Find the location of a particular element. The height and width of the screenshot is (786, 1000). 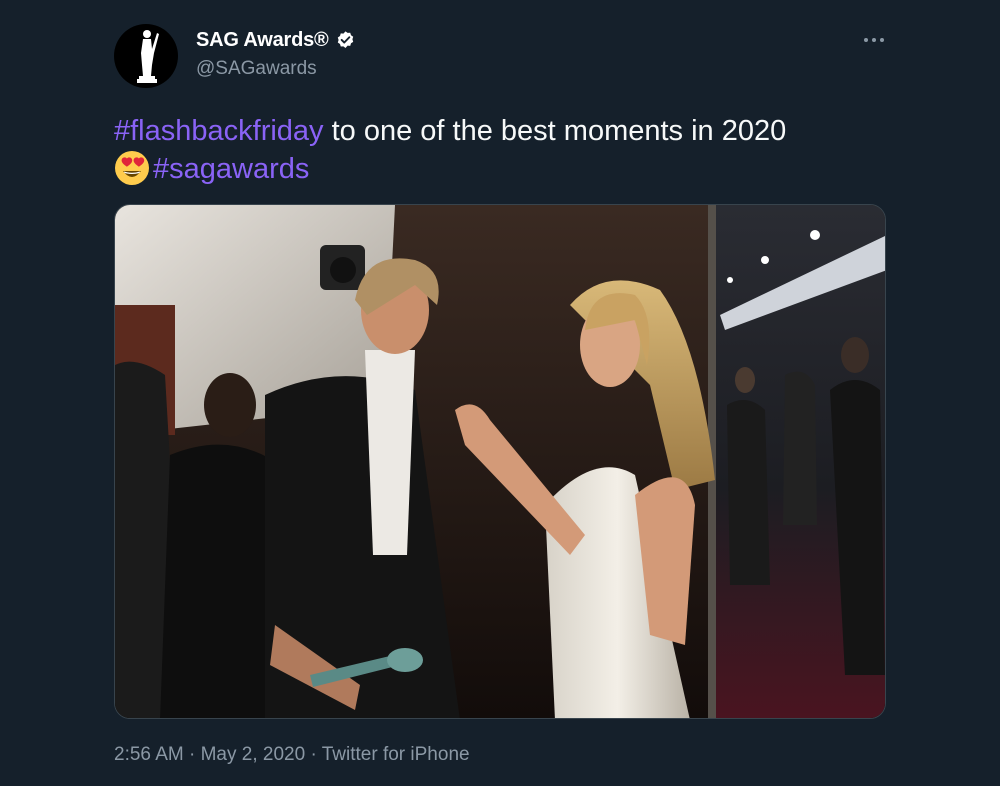

display-name: SAG Awards® is located at coordinates (262, 40).